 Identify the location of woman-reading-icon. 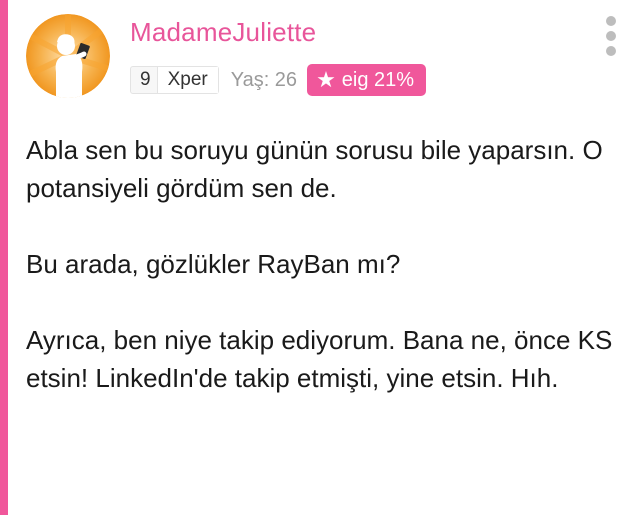
(68, 56).